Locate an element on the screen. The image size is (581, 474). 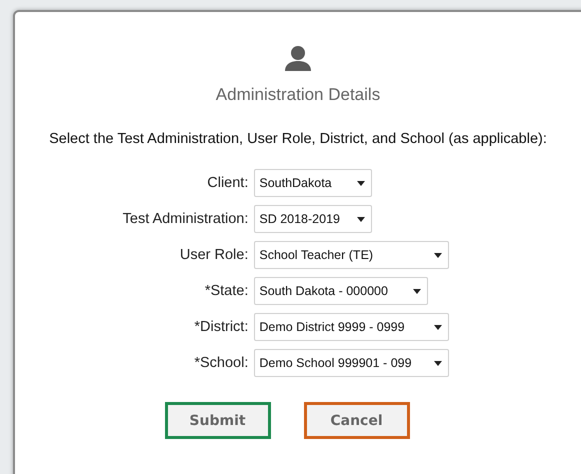
dropdown: Demo District 9999 - 0999 is located at coordinates (352, 327).